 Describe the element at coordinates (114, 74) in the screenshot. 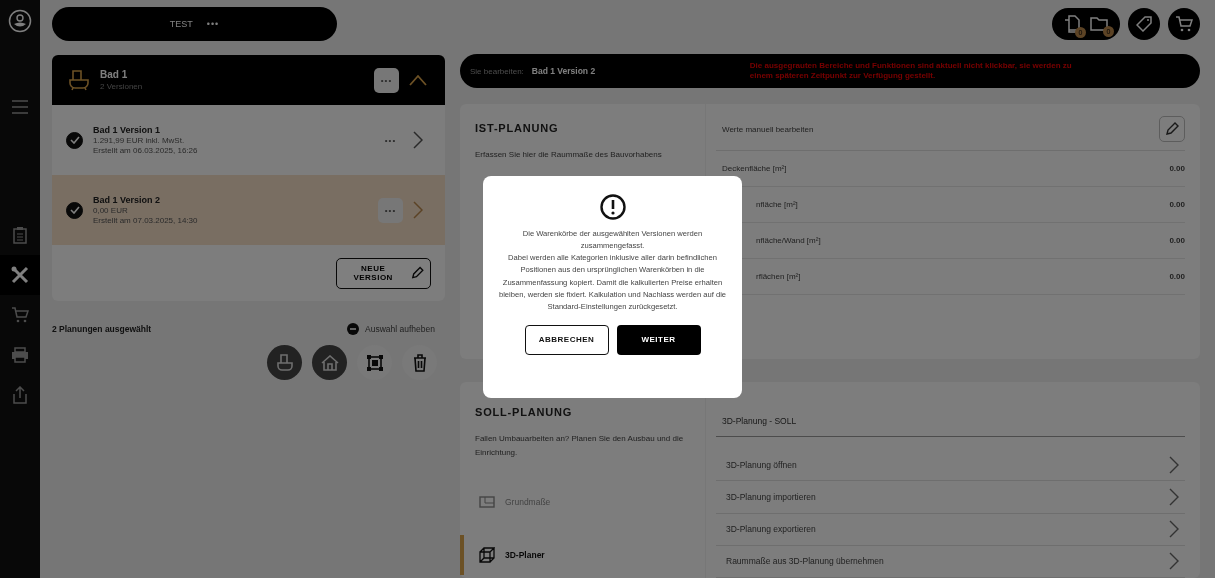

I see `group-title: Bad 1` at that location.